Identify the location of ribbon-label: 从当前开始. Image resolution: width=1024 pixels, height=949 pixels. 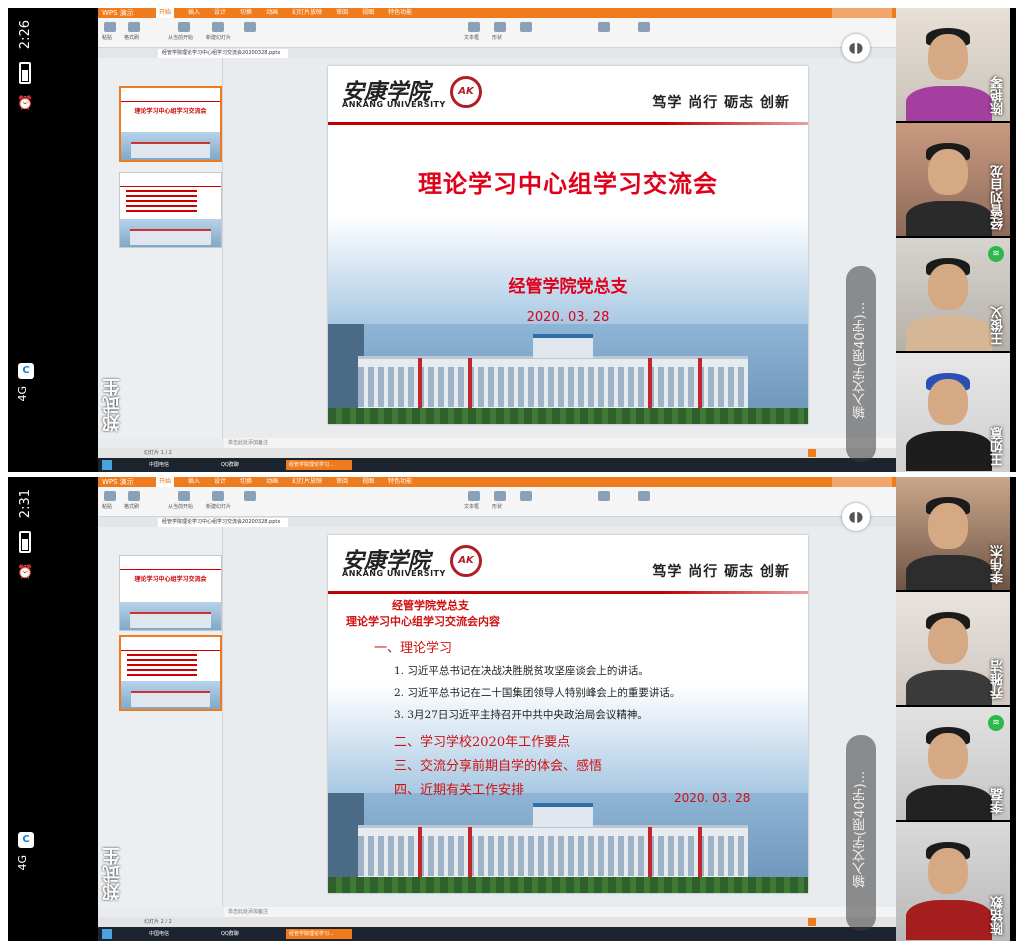
(181, 38).